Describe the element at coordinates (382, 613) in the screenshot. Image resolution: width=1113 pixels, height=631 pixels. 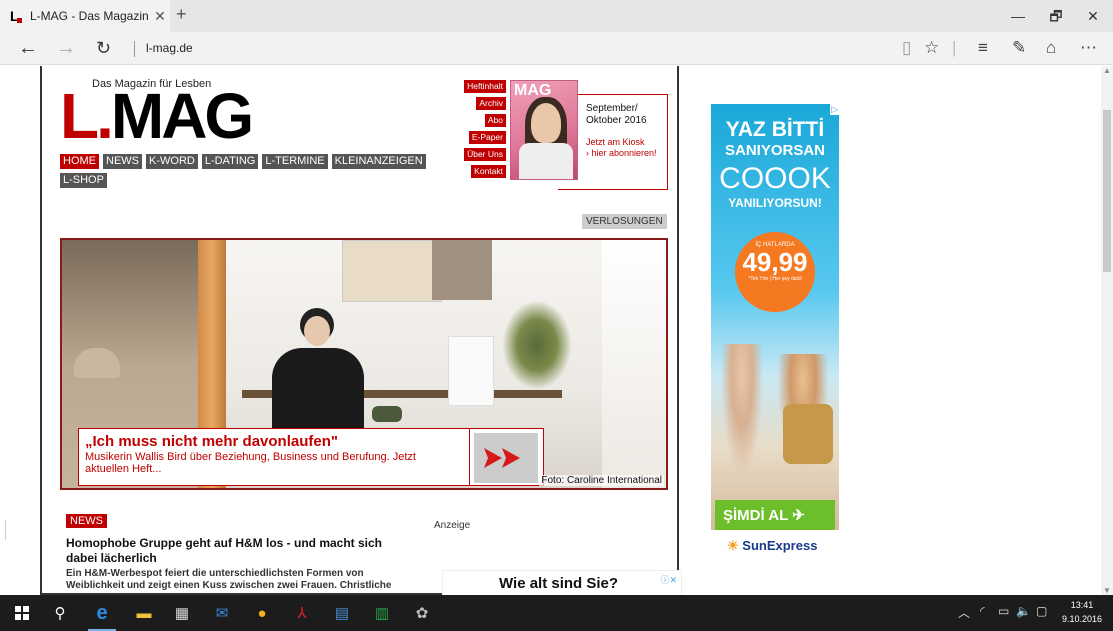
I see `excel-icon: ▥` at that location.